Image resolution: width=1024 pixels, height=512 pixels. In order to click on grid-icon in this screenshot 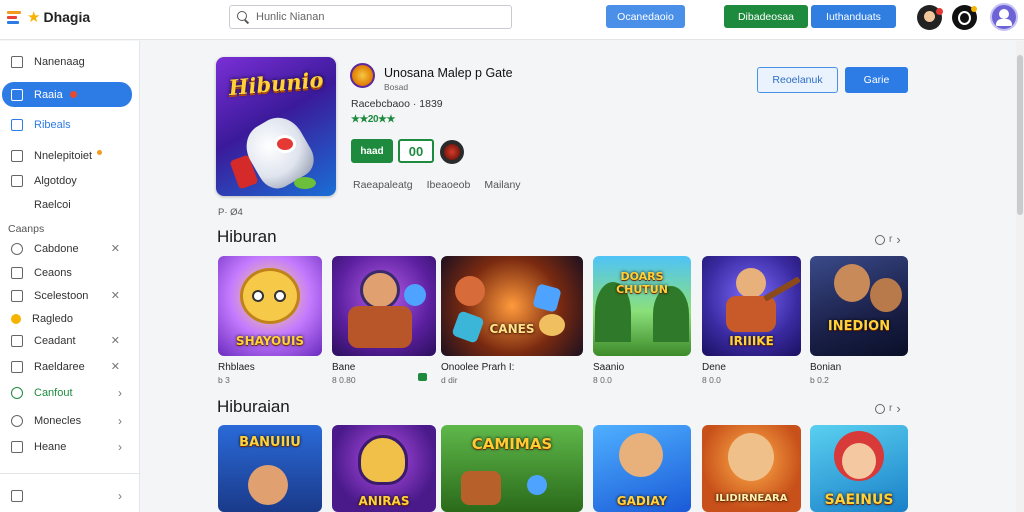, I will do `click(17, 446)`.